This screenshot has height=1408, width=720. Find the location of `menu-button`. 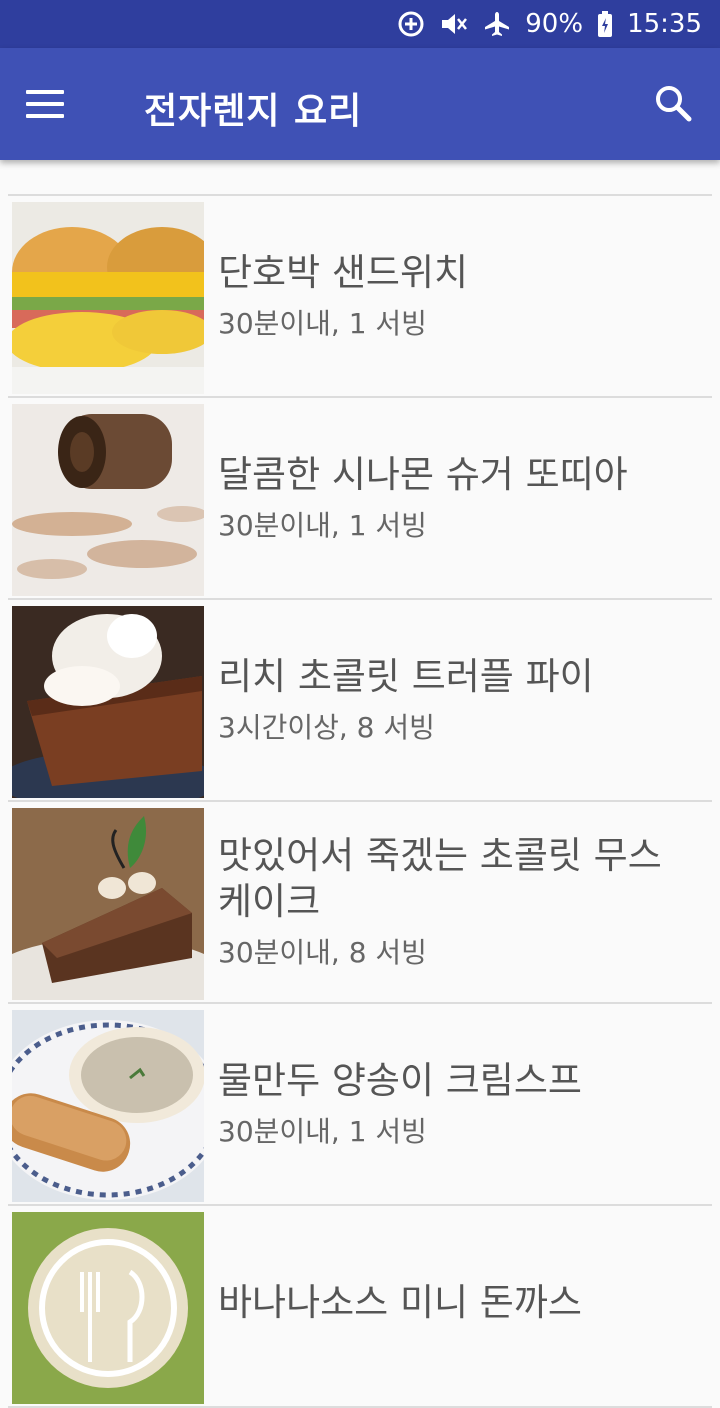

menu-button is located at coordinates (56, 104).